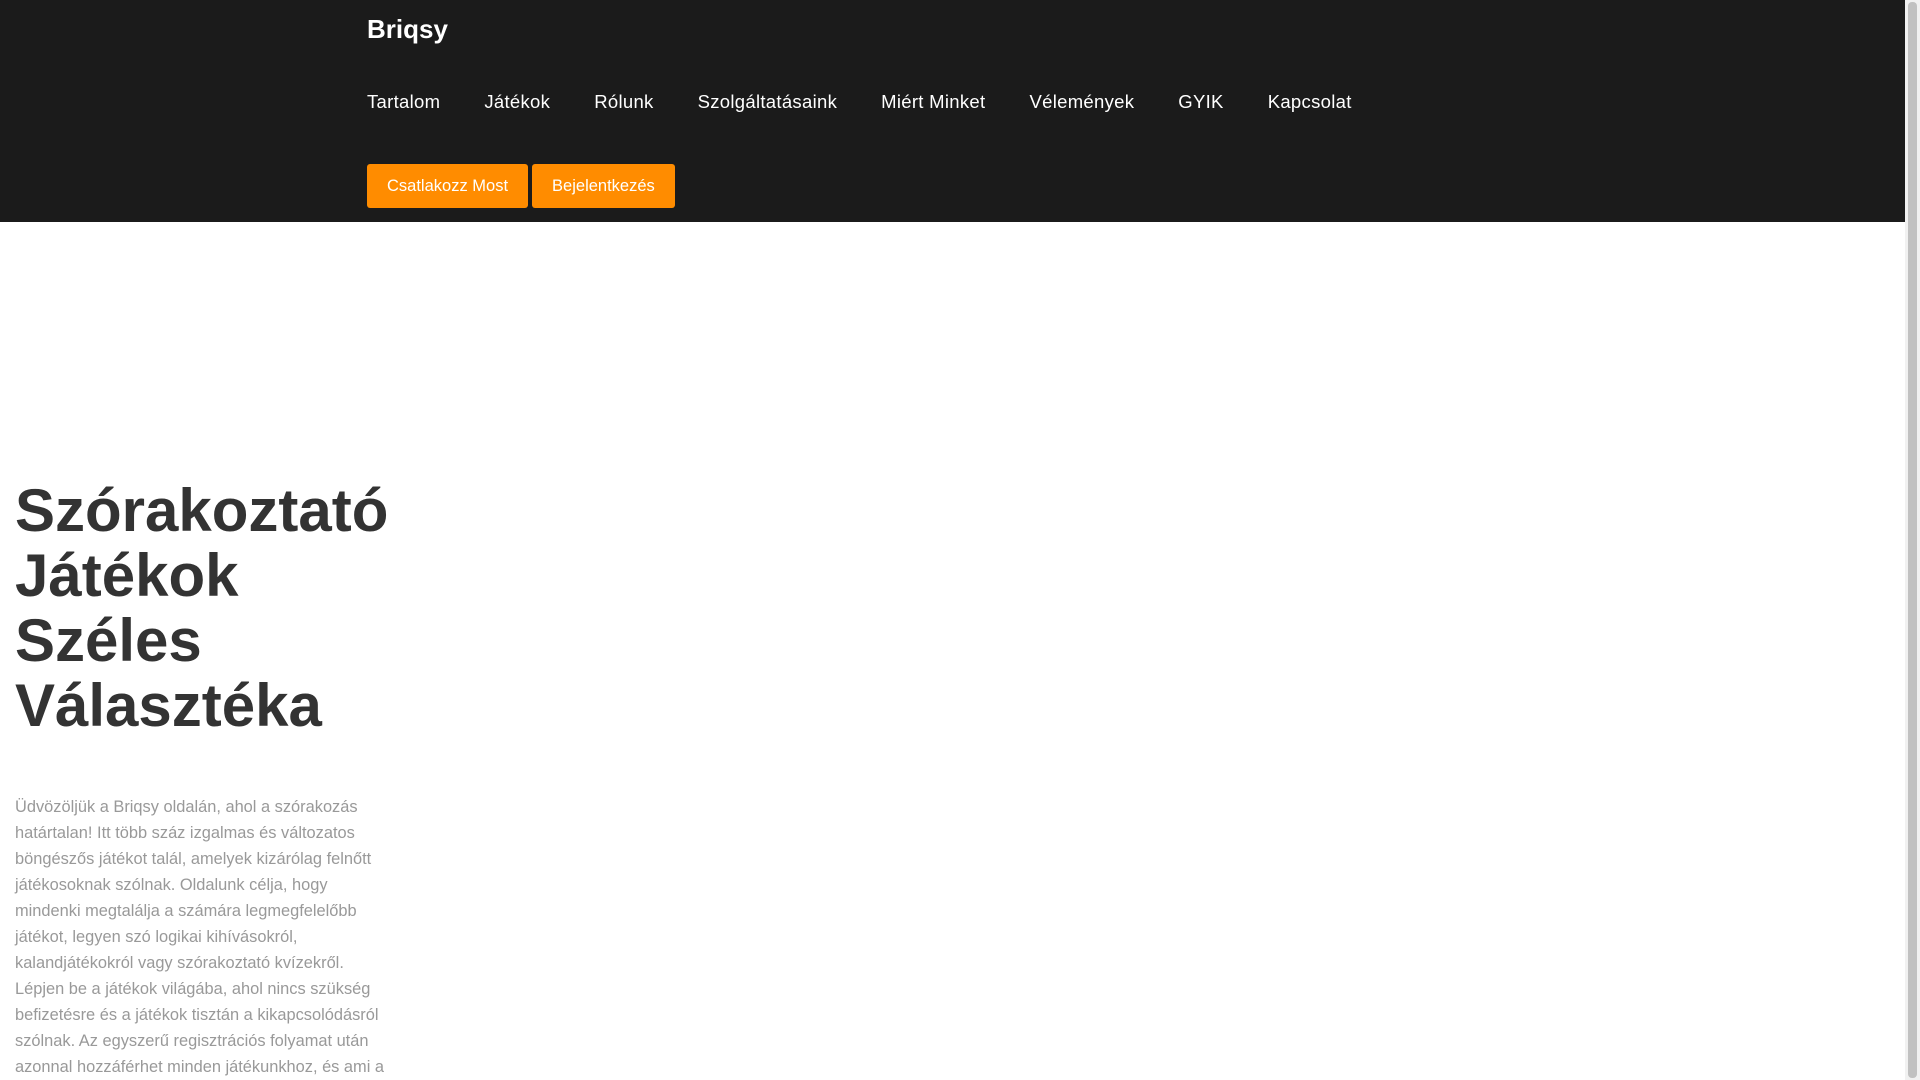  What do you see at coordinates (768, 102) in the screenshot?
I see `nav-szolgaltatasaink: Szolgáltatásaink` at bounding box center [768, 102].